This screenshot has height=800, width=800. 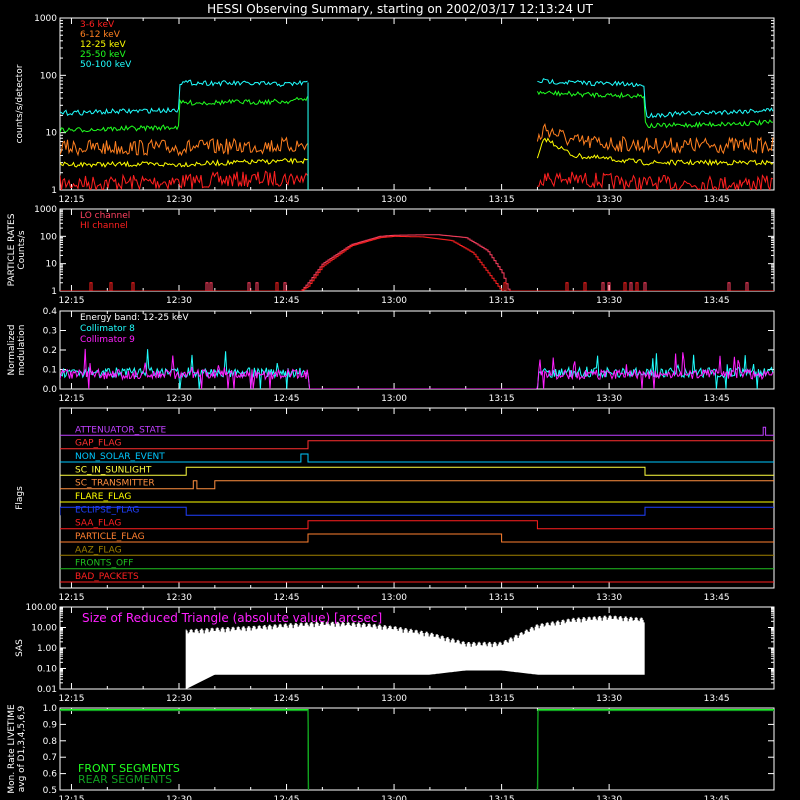 I want to click on y-axis-label-group: Flags, so click(x=20, y=498).